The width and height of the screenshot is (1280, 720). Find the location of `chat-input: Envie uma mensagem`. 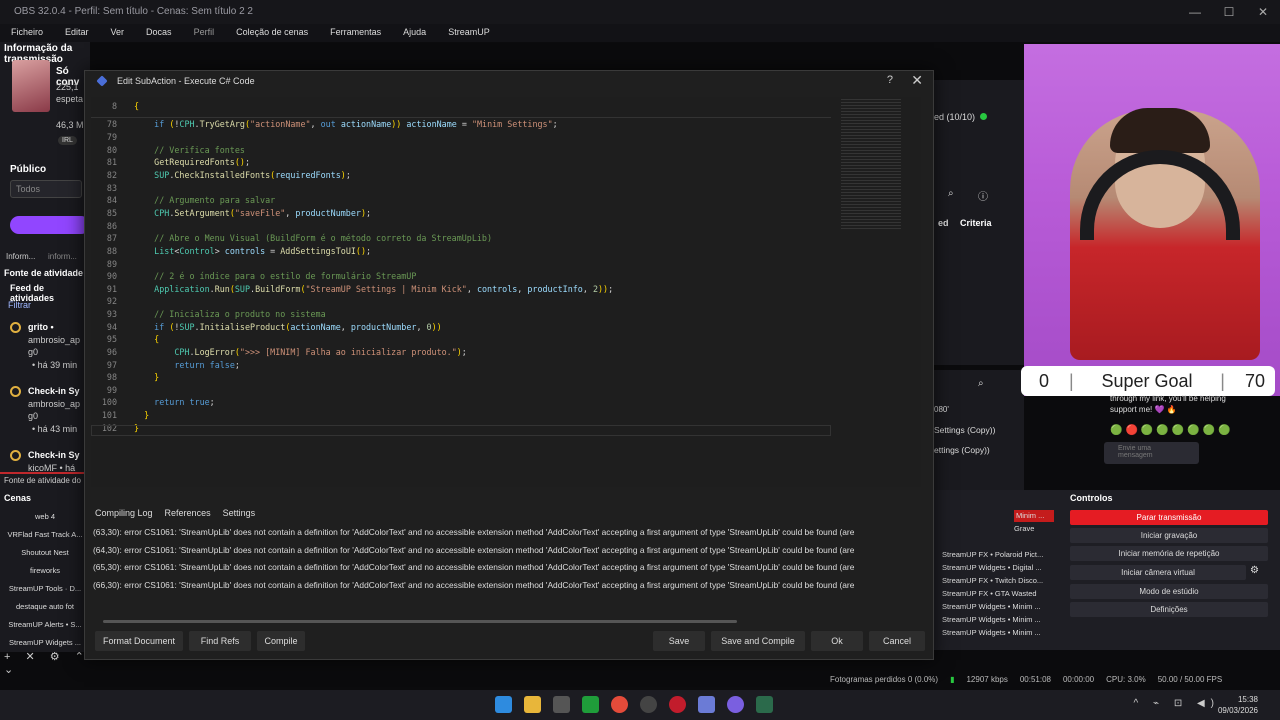

chat-input: Envie uma mensagem is located at coordinates (1151, 453).